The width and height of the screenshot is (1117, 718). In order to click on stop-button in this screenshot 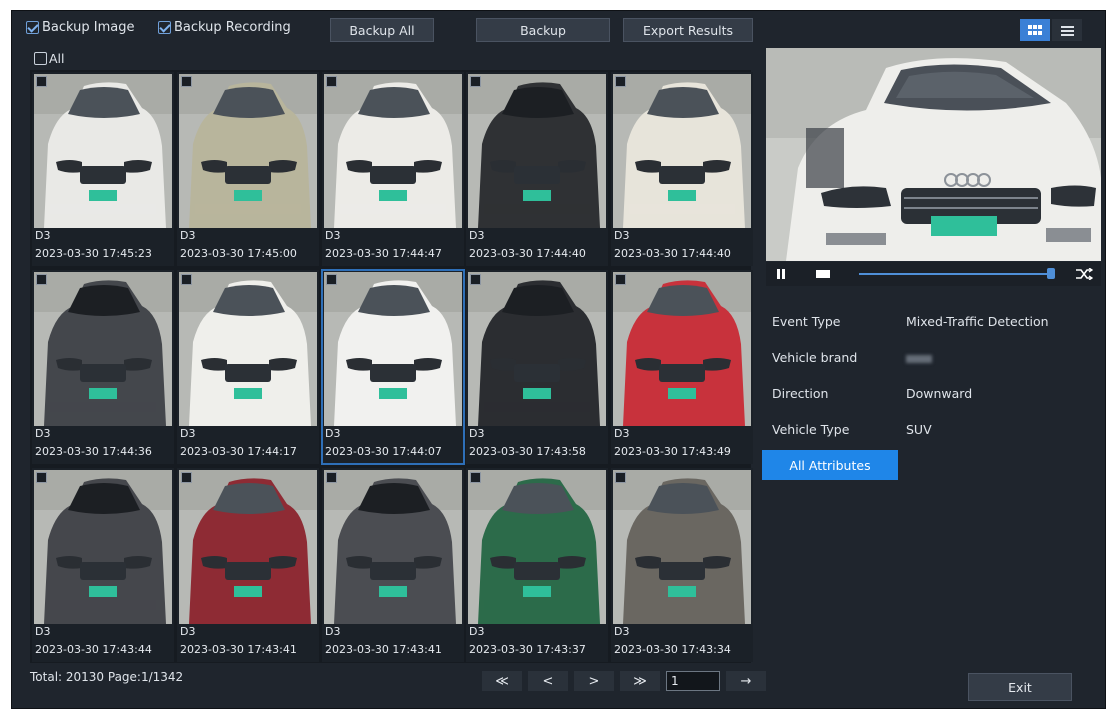, I will do `click(823, 274)`.